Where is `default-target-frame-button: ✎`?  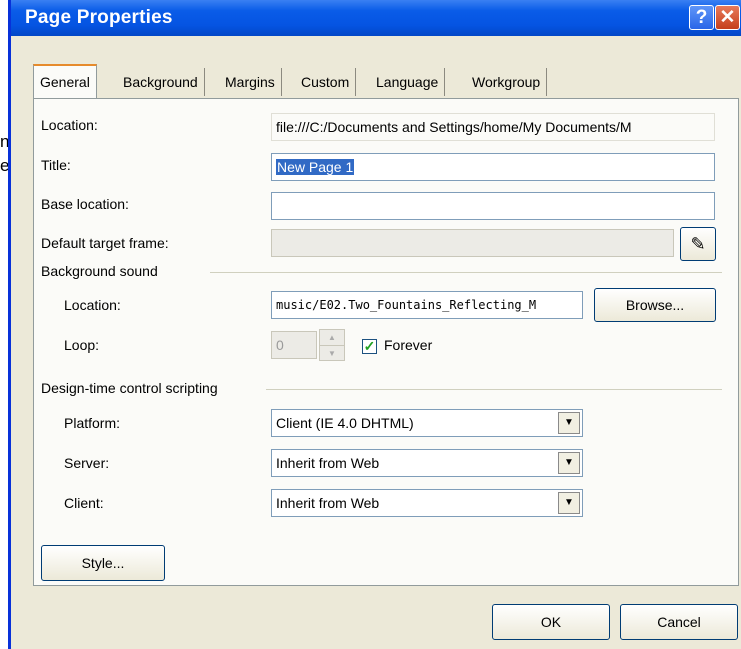 default-target-frame-button: ✎ is located at coordinates (698, 244).